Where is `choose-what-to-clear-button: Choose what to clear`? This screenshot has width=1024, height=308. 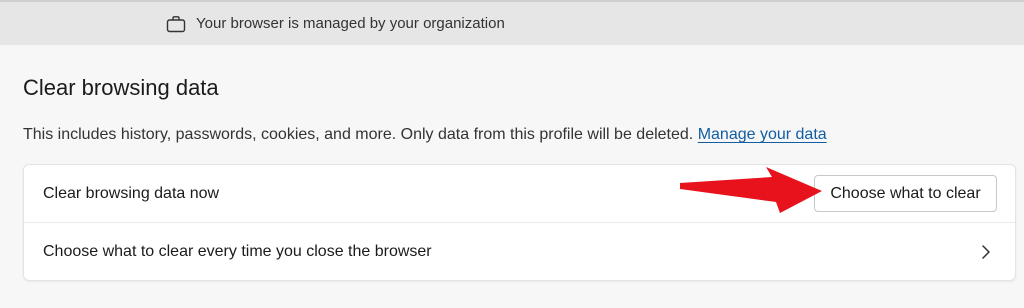 choose-what-to-clear-button: Choose what to clear is located at coordinates (905, 193).